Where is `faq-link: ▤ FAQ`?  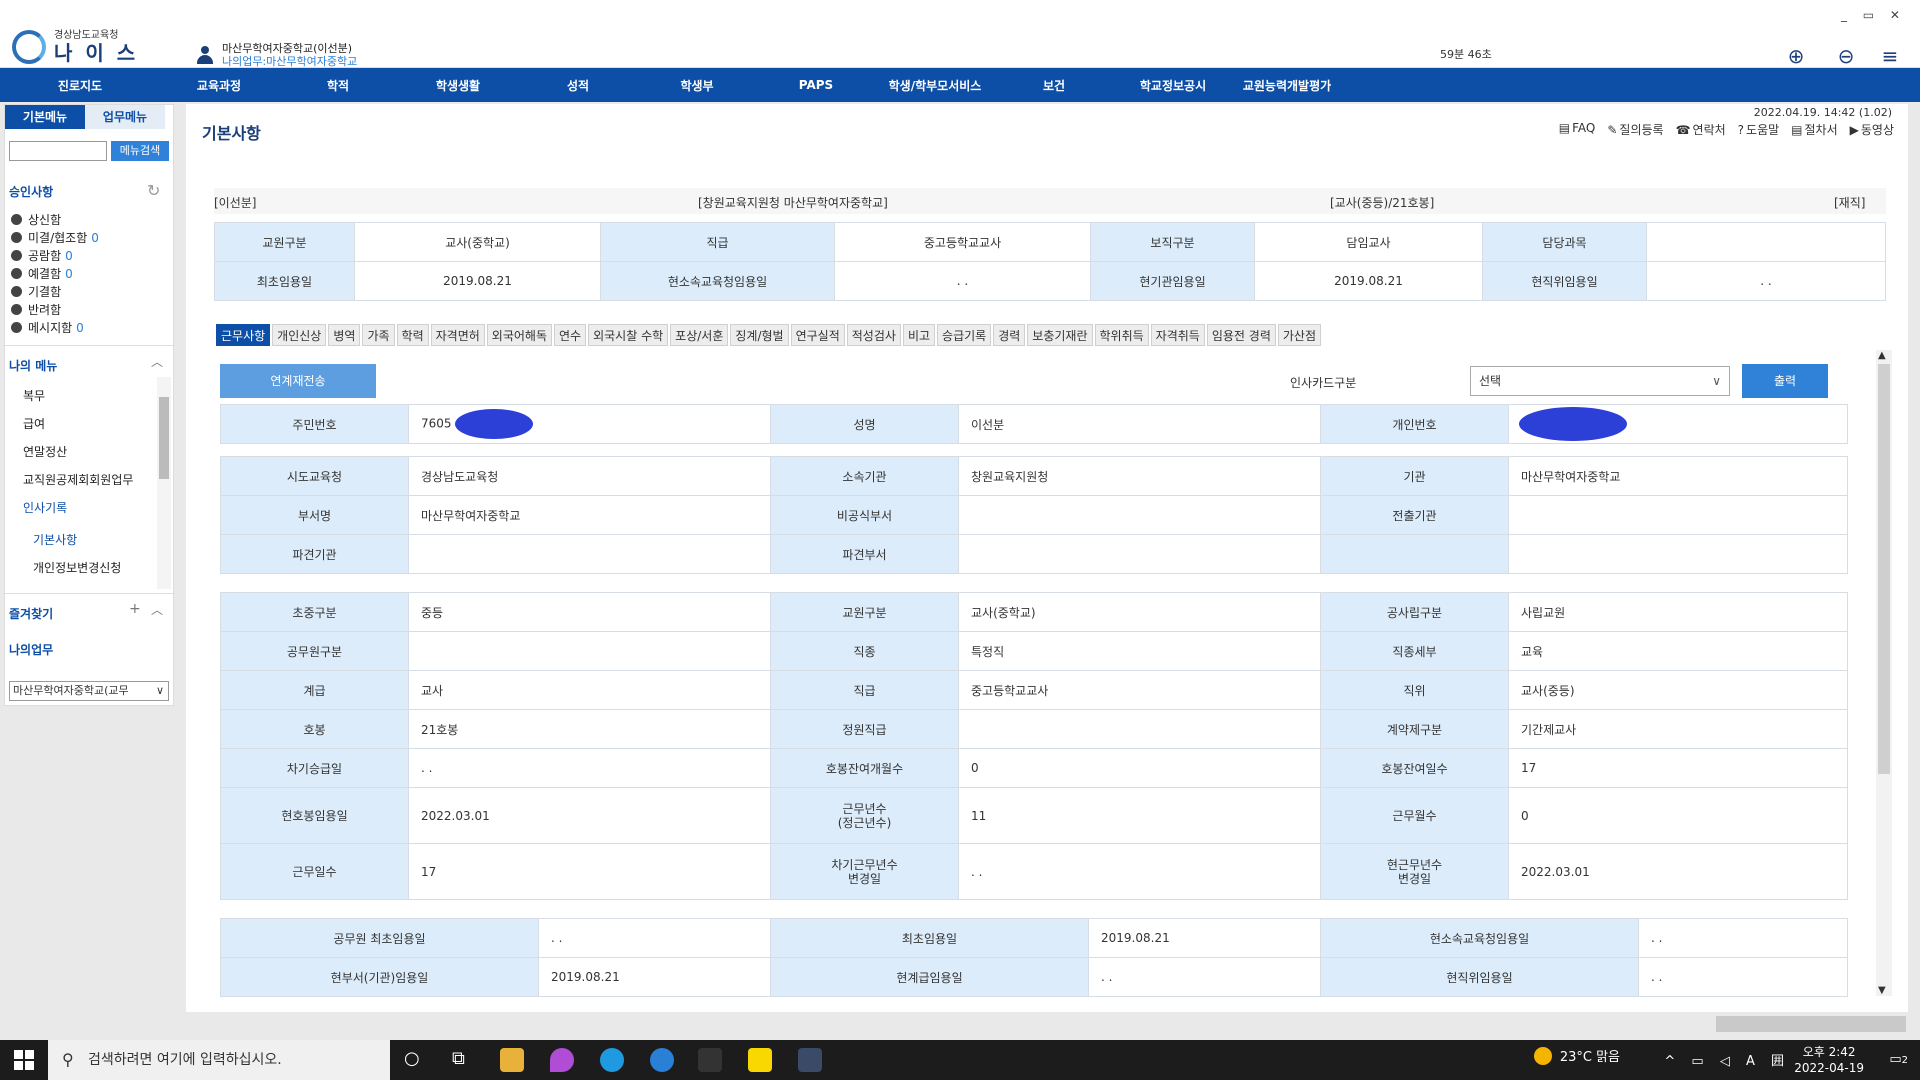 faq-link: ▤ FAQ is located at coordinates (1577, 129).